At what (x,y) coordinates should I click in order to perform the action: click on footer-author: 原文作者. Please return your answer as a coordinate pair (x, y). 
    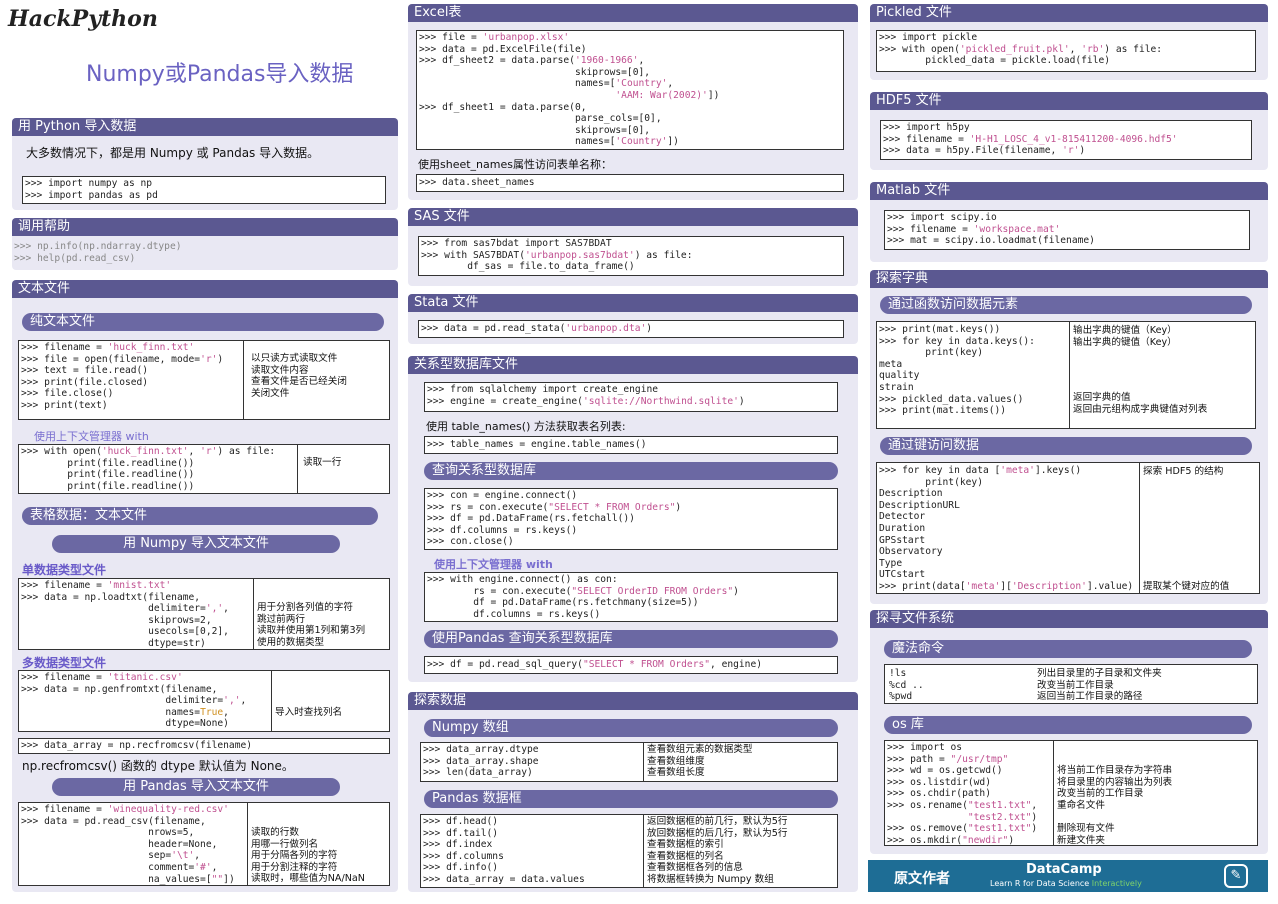
    Looking at the image, I should click on (922, 879).